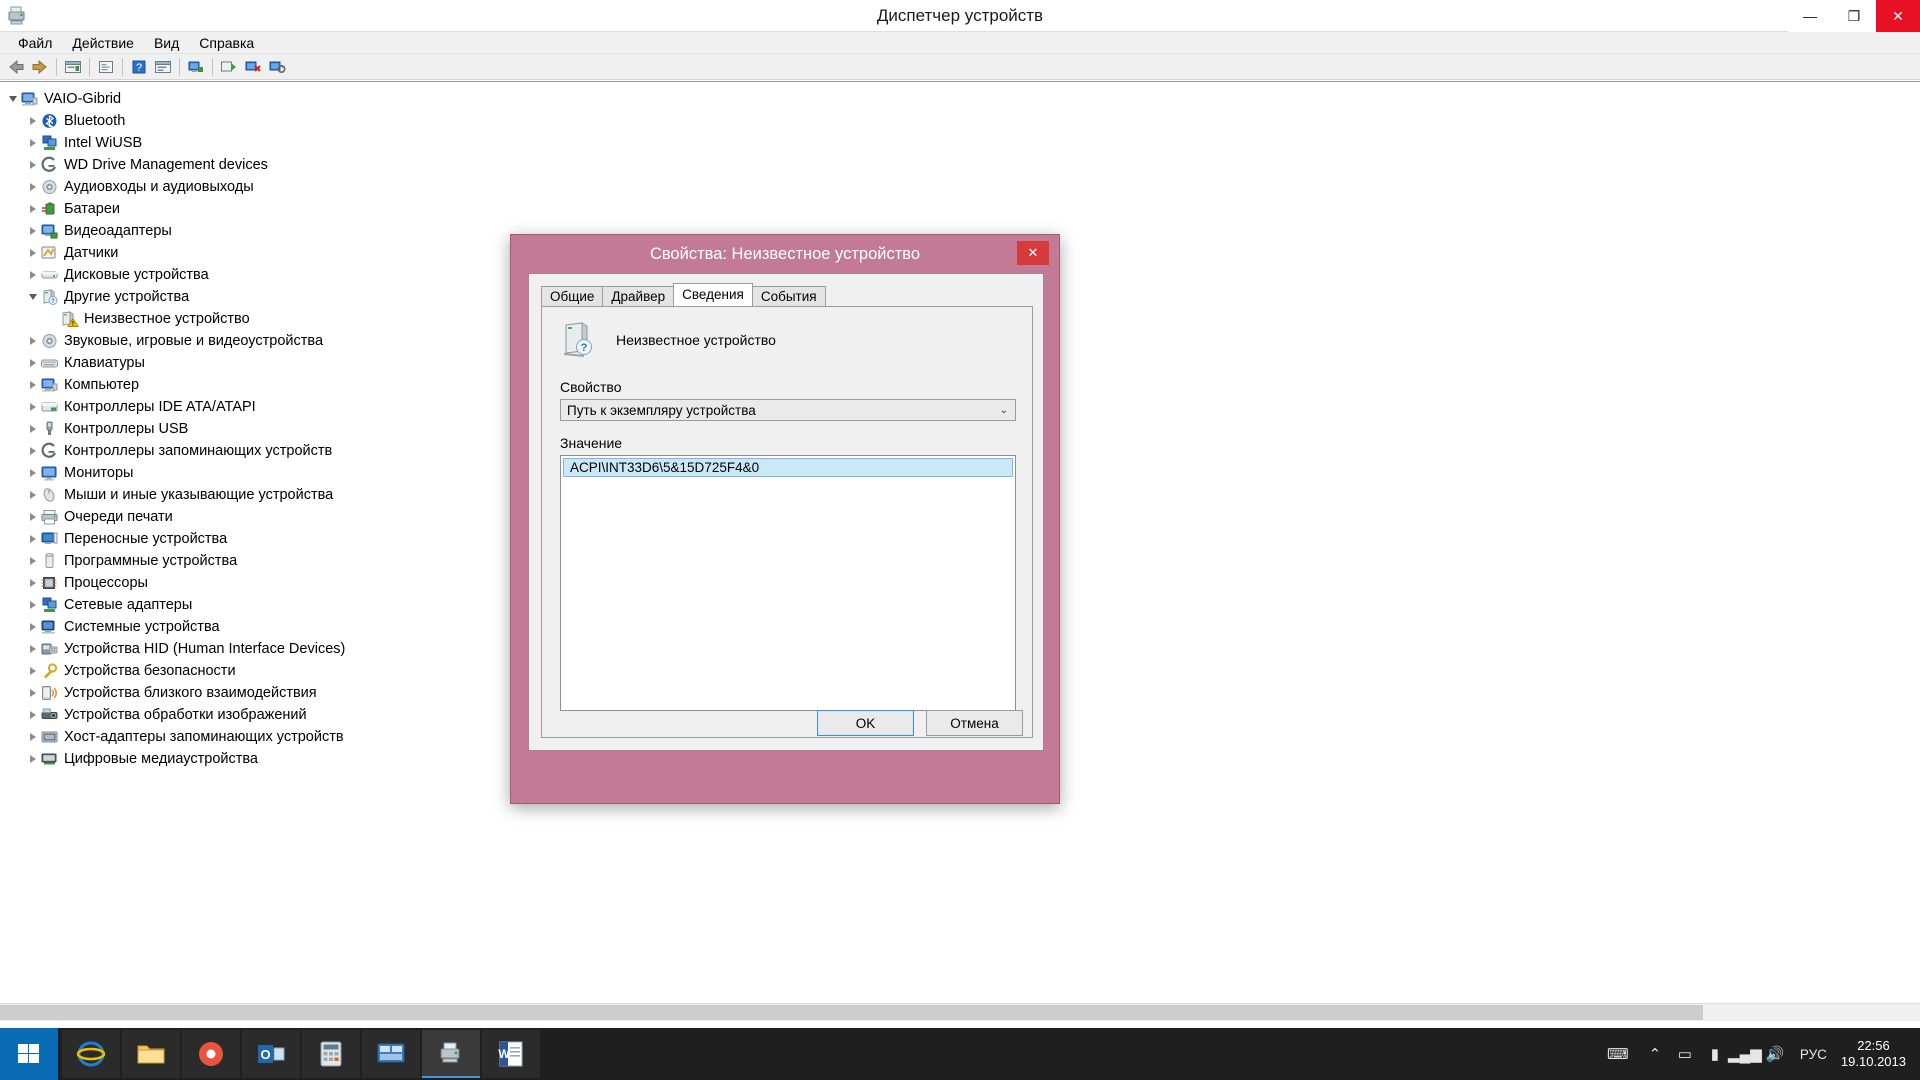 The height and width of the screenshot is (1080, 1920). I want to click on hid-icon, so click(49, 649).